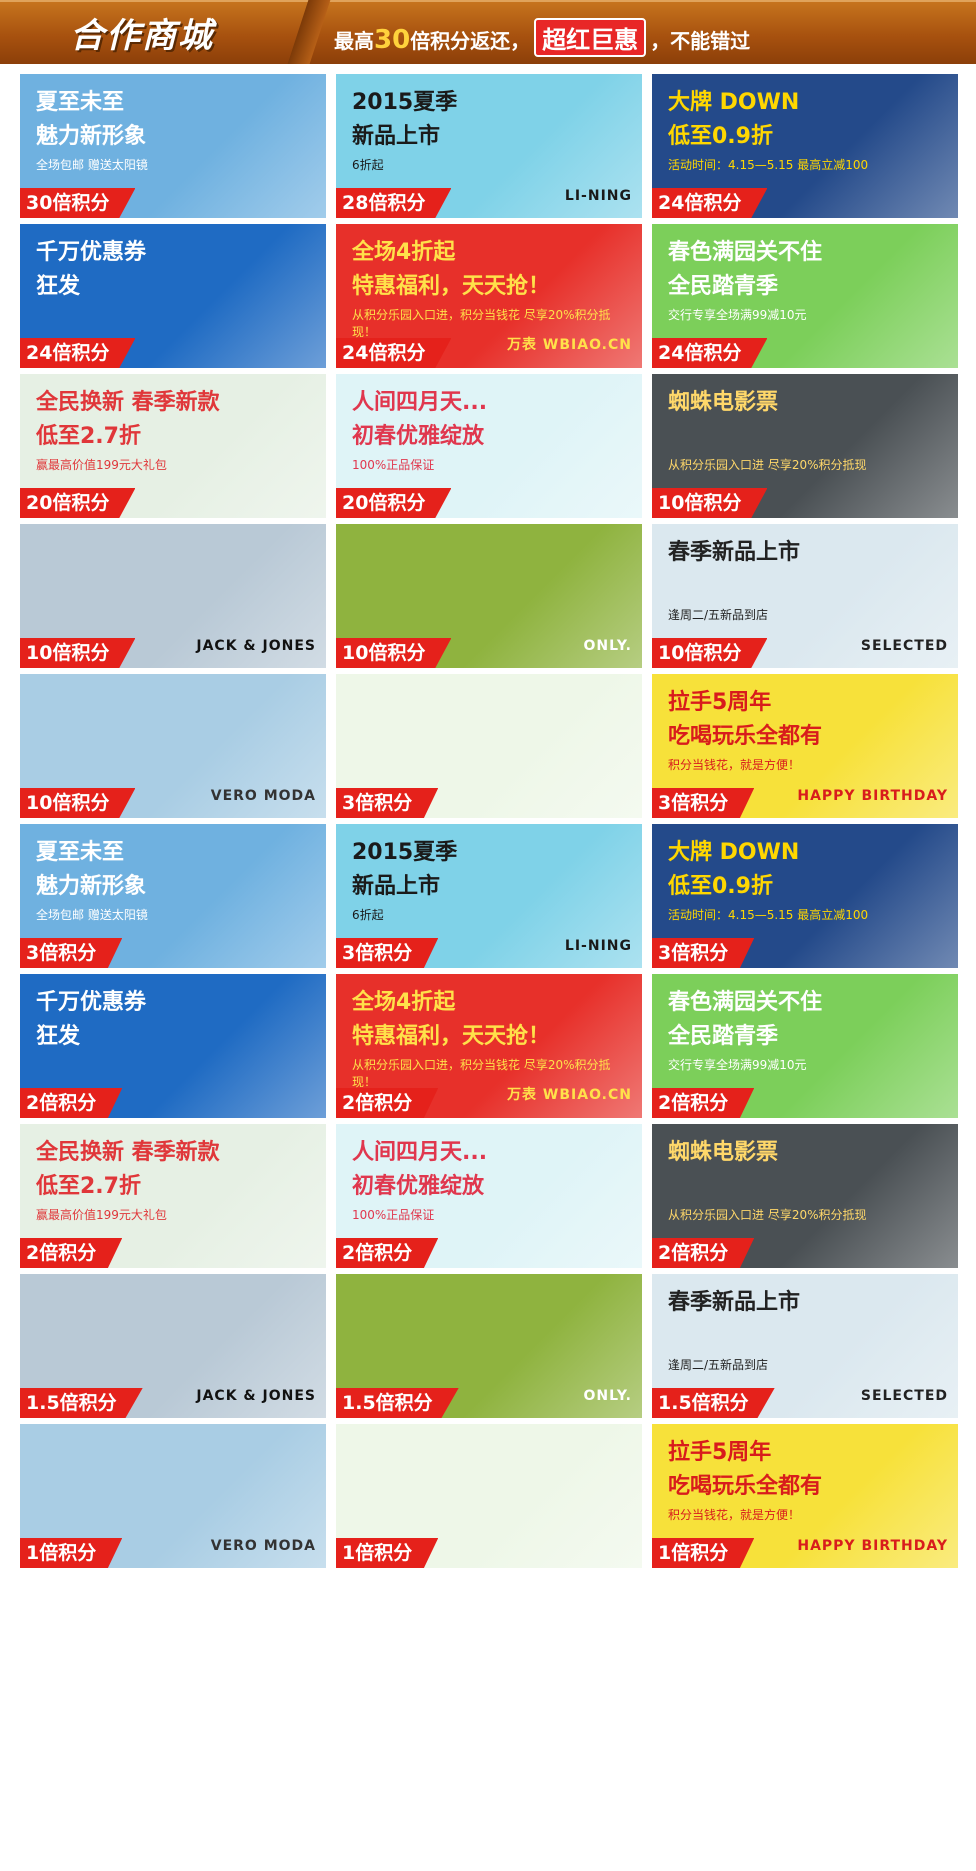 The height and width of the screenshot is (1871, 976). I want to click on promo-tile: ONLY. 1.5倍积分, so click(489, 1346).